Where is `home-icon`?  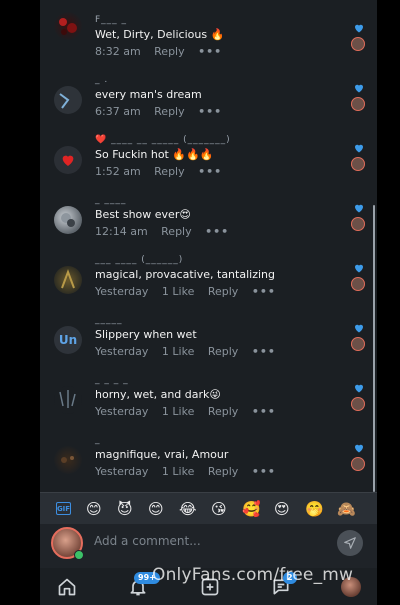 home-icon is located at coordinates (67, 587).